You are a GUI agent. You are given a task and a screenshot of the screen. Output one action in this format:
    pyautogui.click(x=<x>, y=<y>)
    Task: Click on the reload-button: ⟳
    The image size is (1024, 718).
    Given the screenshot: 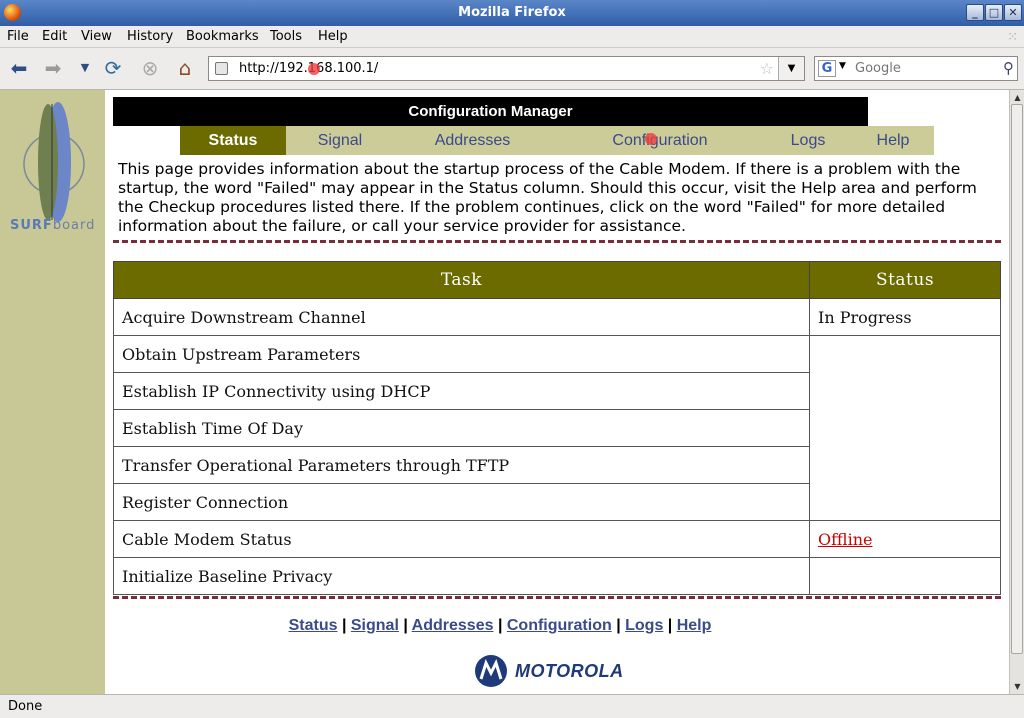 What is the action you would take?
    pyautogui.click(x=113, y=69)
    